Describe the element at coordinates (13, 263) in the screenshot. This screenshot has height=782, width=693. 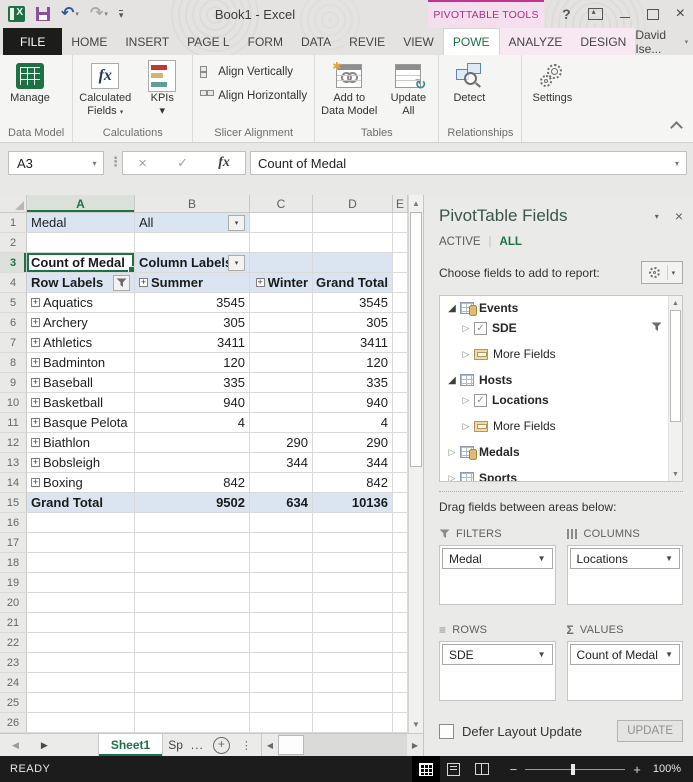
I see `row-header-3: 3` at that location.